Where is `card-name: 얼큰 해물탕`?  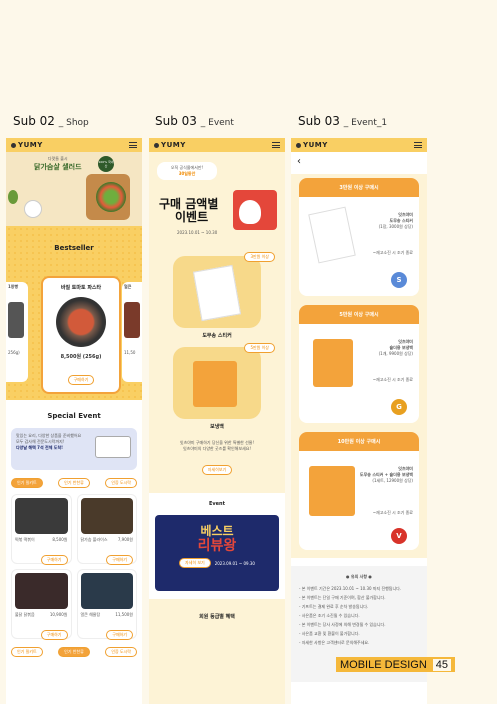 card-name: 얼큰 해물탕 is located at coordinates (90, 614).